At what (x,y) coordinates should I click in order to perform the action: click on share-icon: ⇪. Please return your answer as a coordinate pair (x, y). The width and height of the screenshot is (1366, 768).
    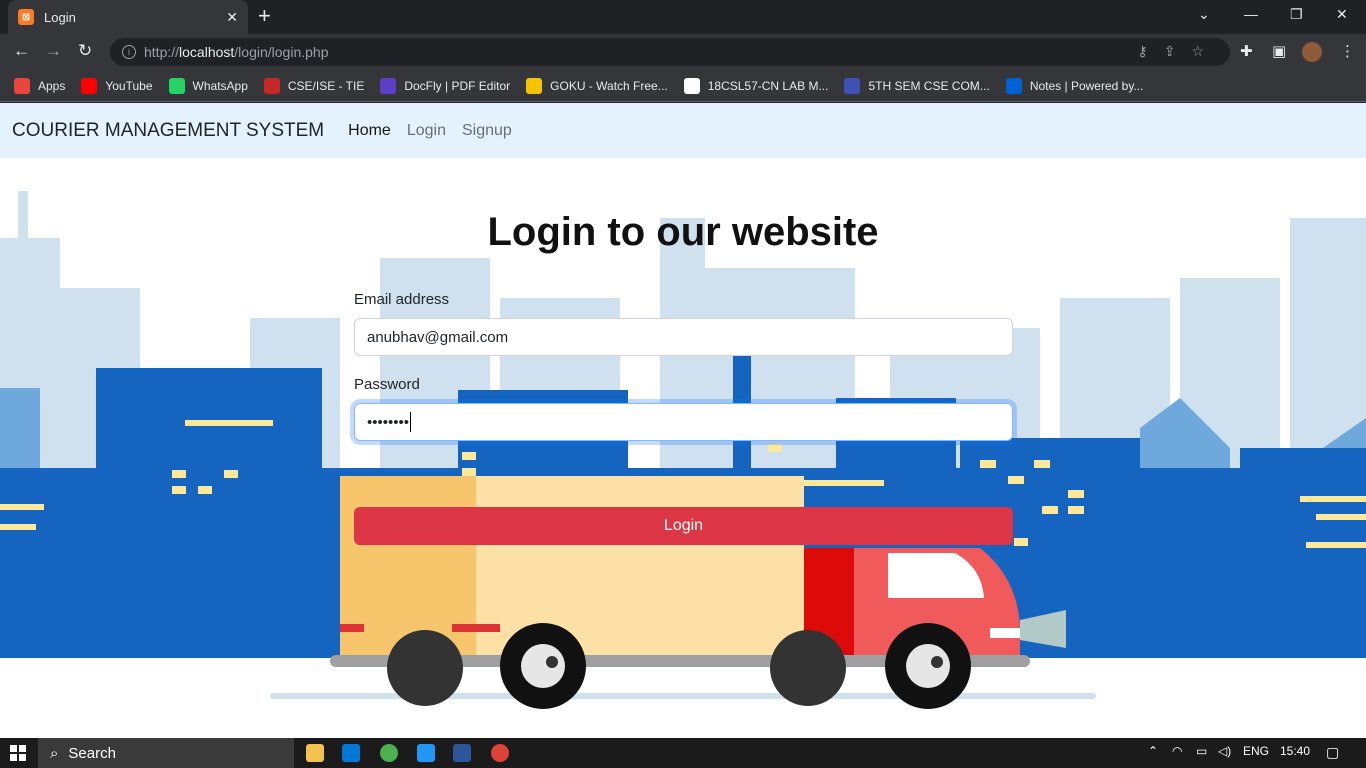
    Looking at the image, I should click on (1178, 51).